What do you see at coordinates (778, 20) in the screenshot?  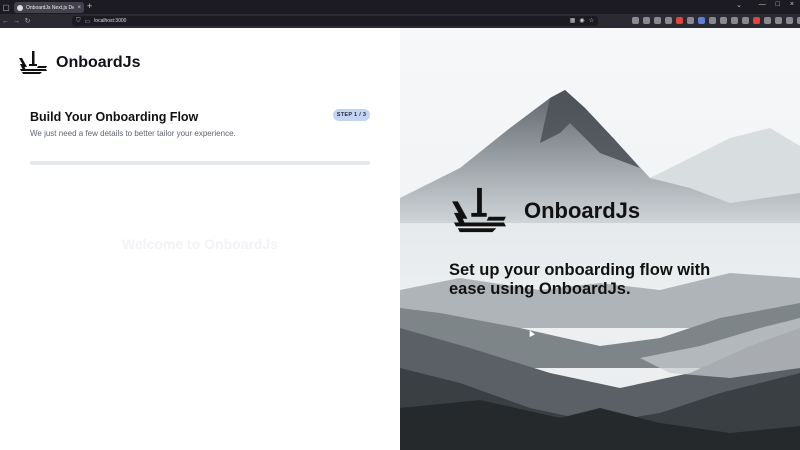 I see `extensions-puzzle-icon` at bounding box center [778, 20].